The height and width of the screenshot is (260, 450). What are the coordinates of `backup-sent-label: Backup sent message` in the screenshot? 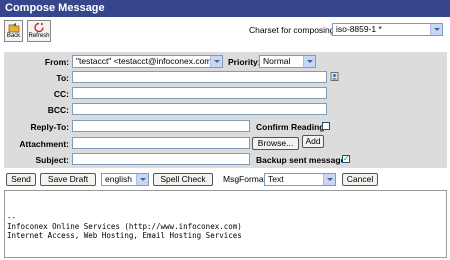 It's located at (301, 160).